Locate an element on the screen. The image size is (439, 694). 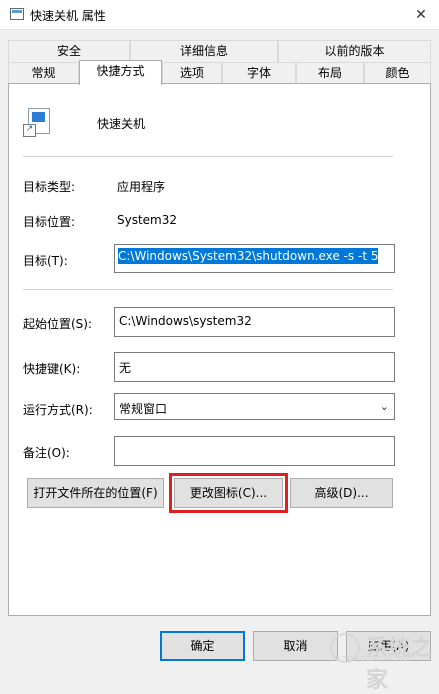
window-icon is located at coordinates (17, 14).